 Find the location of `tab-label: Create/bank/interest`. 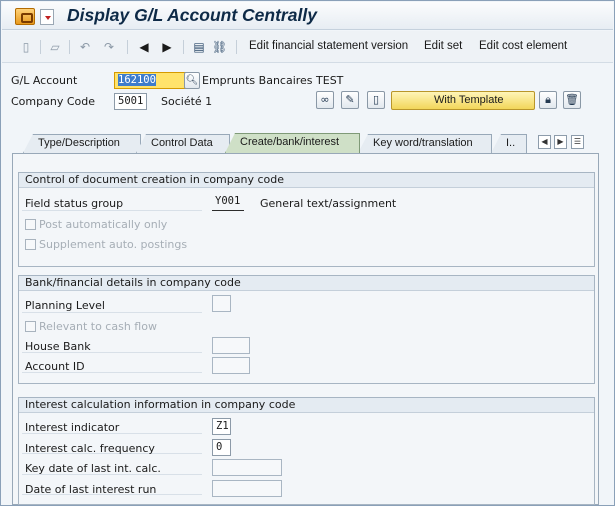

tab-label: Create/bank/interest is located at coordinates (290, 142).